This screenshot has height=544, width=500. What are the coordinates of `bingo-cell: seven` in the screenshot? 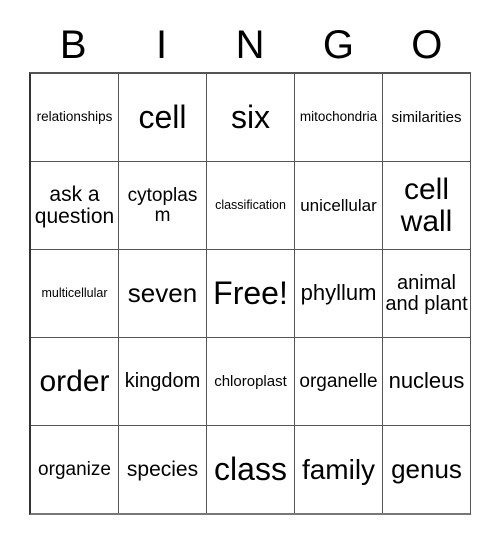 It's located at (162, 293).